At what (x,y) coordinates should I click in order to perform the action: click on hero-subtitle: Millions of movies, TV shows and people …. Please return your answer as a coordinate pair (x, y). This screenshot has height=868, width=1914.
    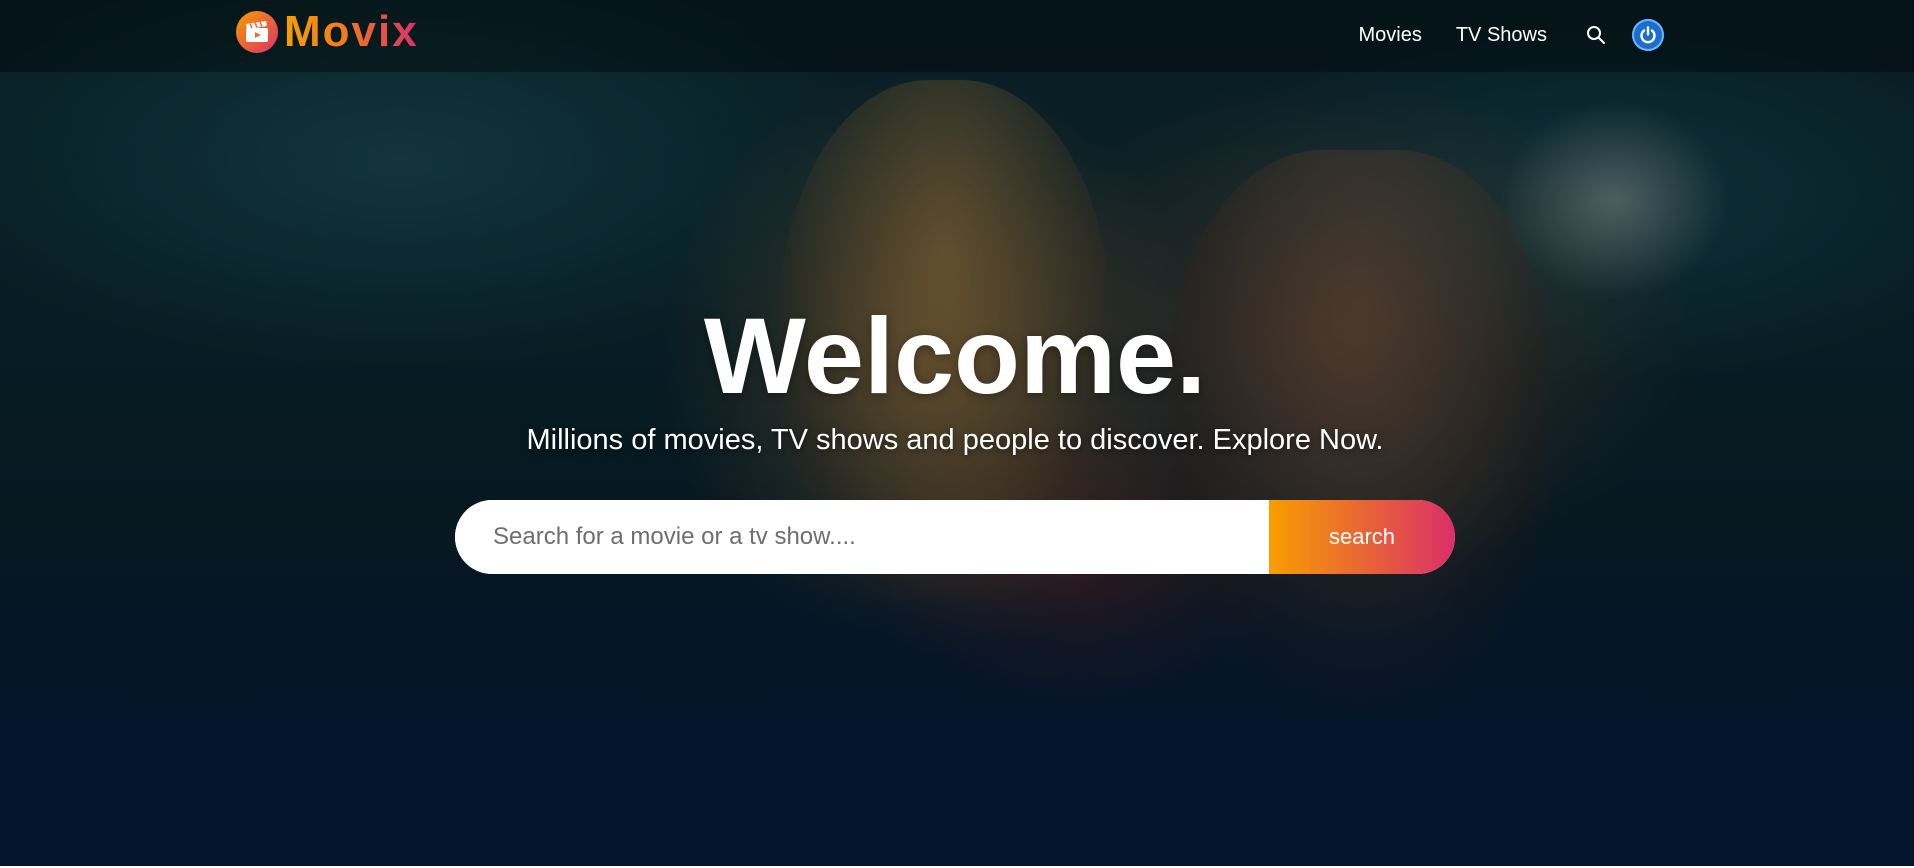
    Looking at the image, I should click on (955, 440).